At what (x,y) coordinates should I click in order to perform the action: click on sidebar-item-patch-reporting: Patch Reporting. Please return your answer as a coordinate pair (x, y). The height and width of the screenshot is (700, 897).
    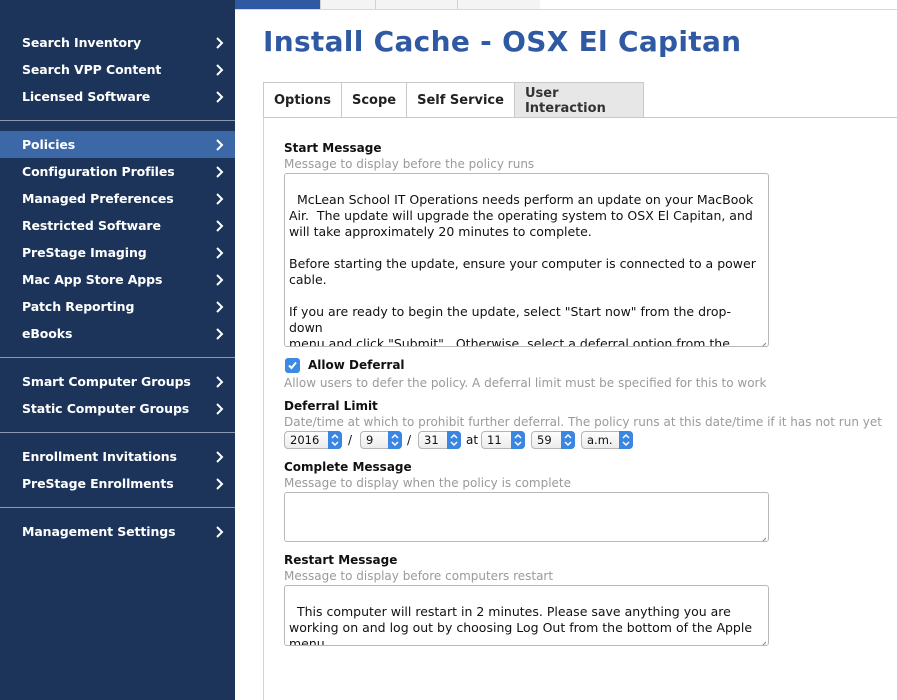
    Looking at the image, I should click on (117, 306).